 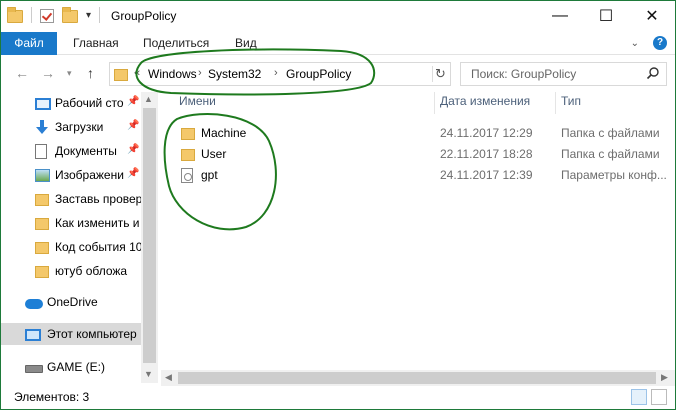 What do you see at coordinates (88, 15) in the screenshot?
I see `customize-toolbar-icon: ▾` at bounding box center [88, 15].